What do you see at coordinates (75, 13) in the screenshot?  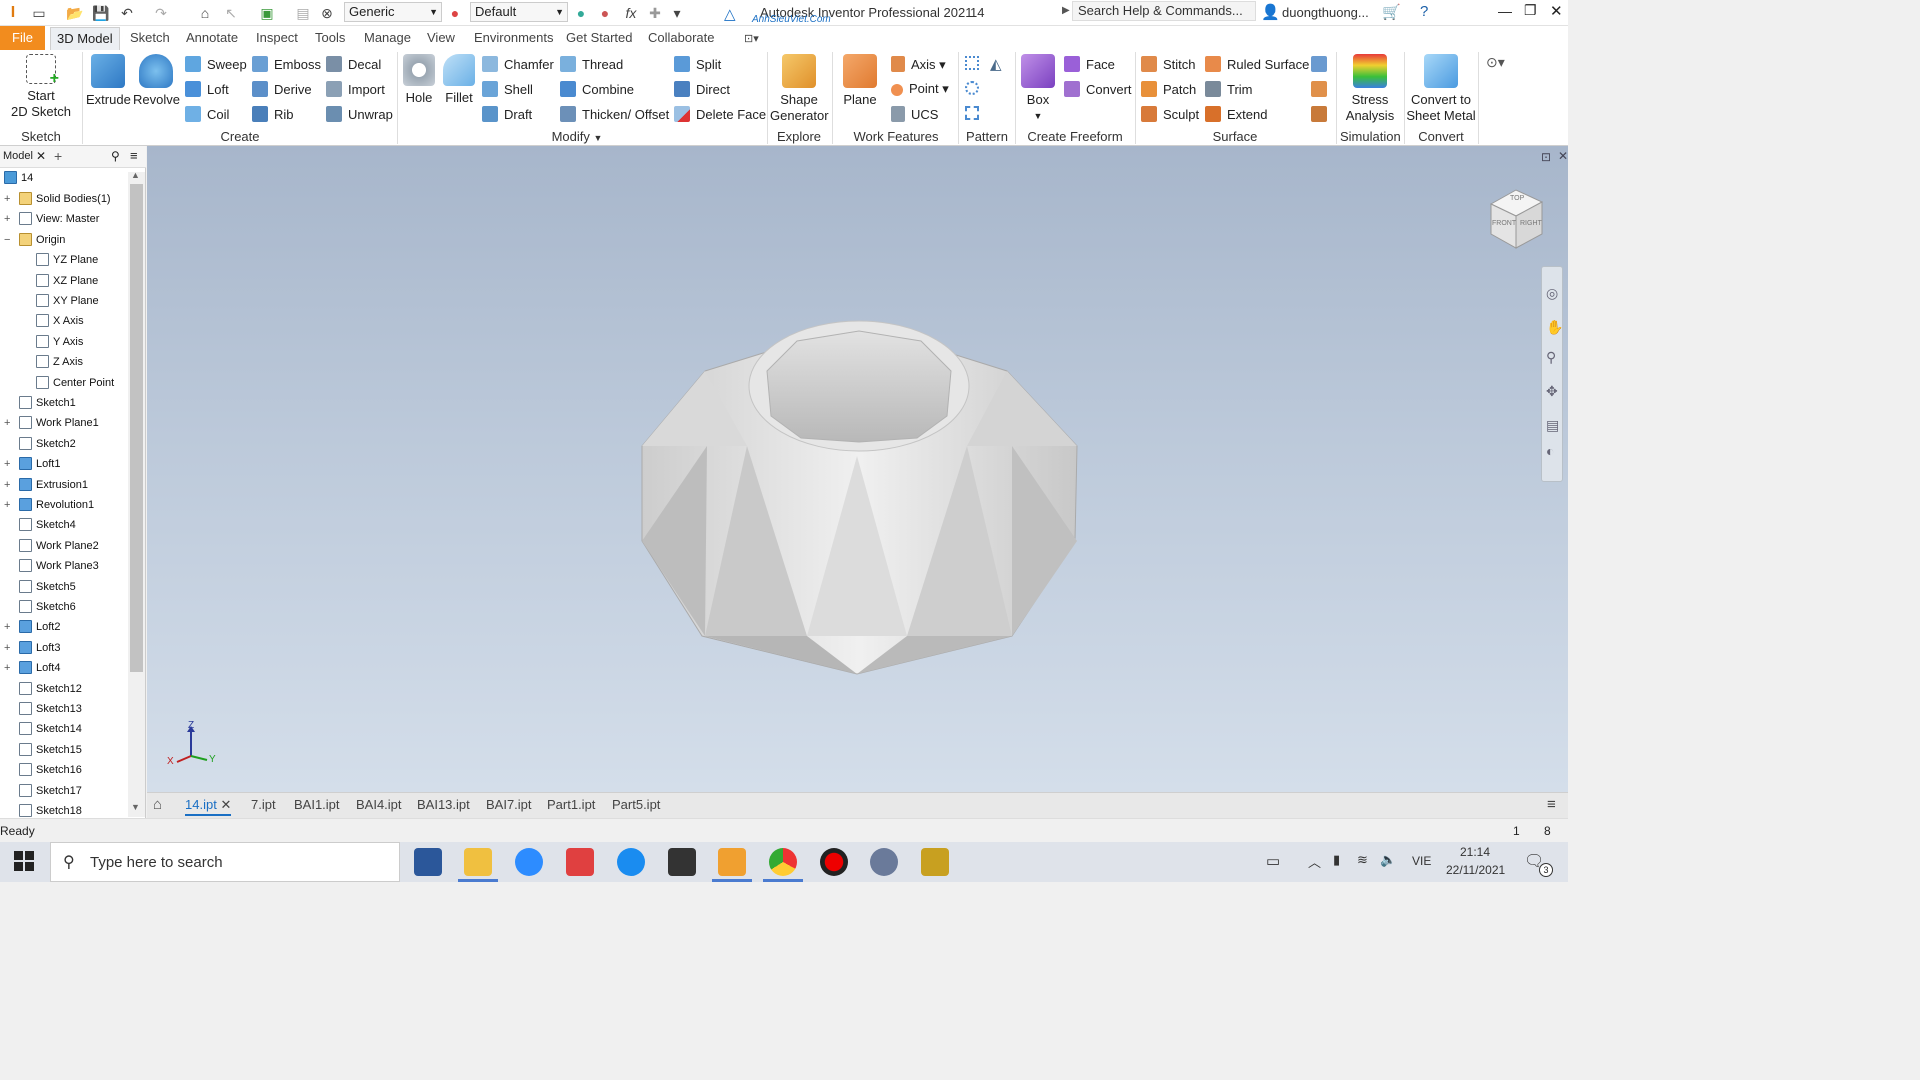 I see `open-folder-icon: 📂` at bounding box center [75, 13].